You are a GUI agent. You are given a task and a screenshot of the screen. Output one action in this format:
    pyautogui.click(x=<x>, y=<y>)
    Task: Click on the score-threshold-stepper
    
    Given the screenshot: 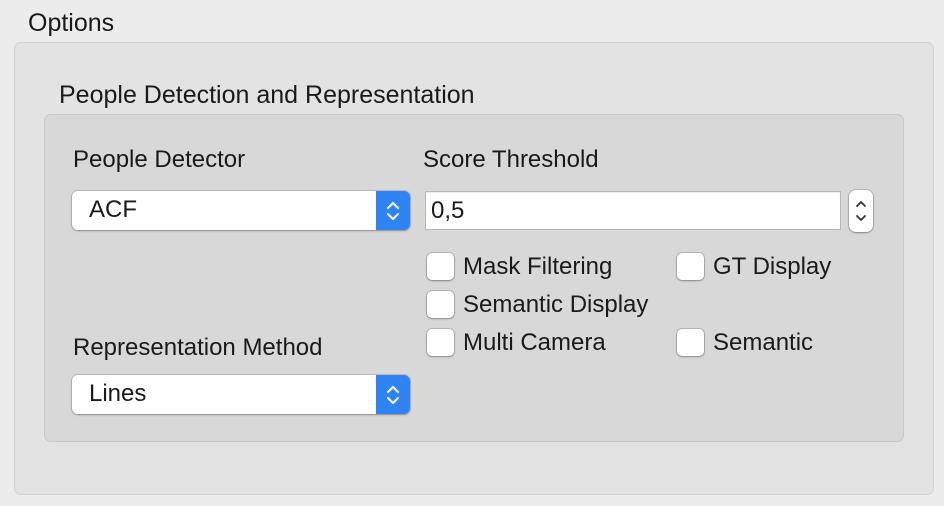 What is the action you would take?
    pyautogui.click(x=861, y=211)
    